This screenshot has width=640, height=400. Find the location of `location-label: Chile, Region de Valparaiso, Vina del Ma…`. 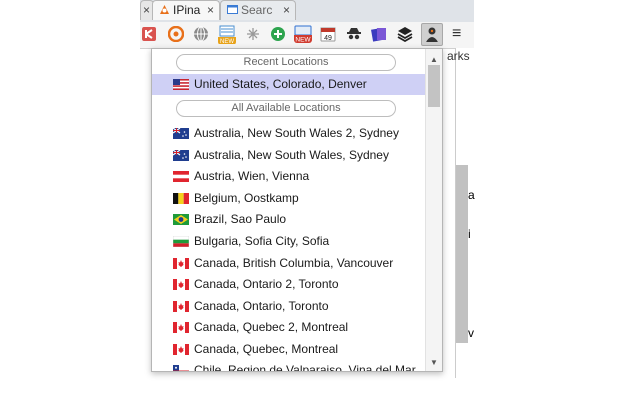

location-label: Chile, Region de Valparaiso, Vina del Ma… is located at coordinates (305, 367).